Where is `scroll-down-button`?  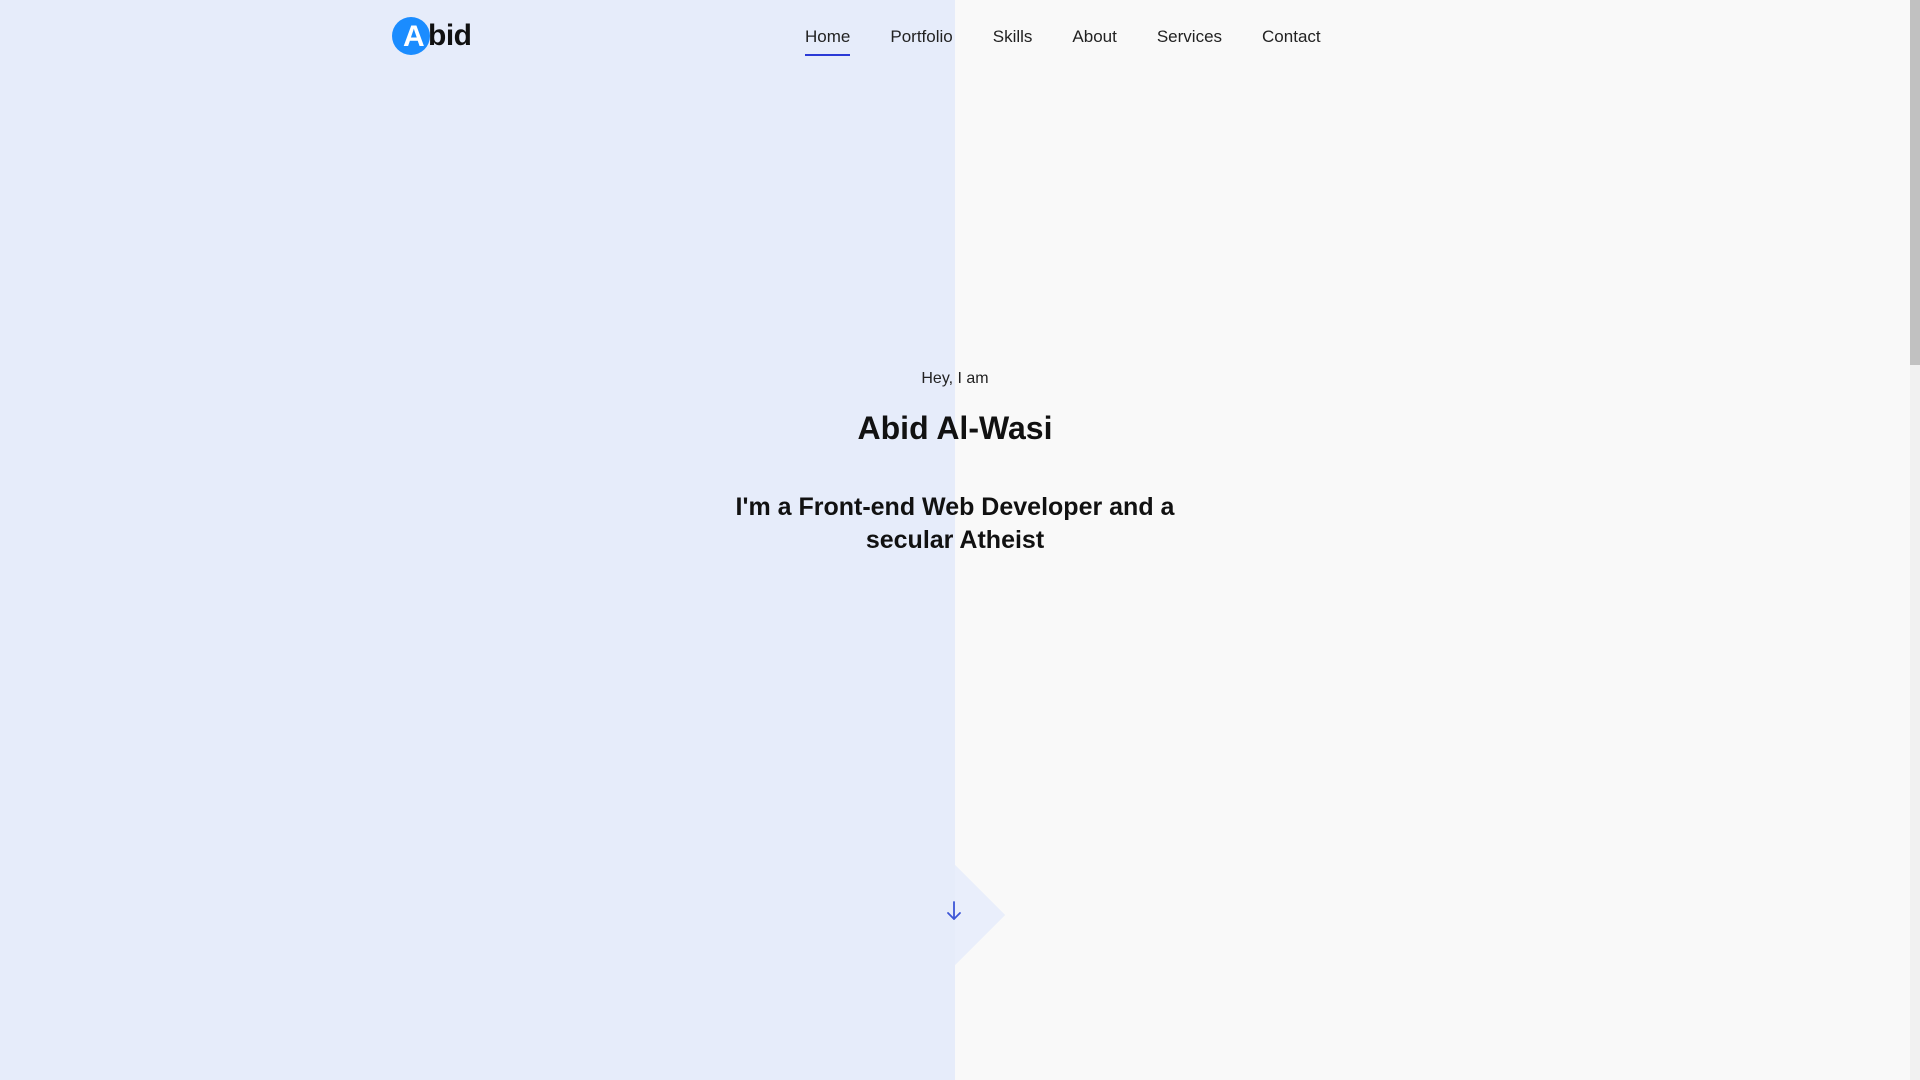 scroll-down-button is located at coordinates (955, 915).